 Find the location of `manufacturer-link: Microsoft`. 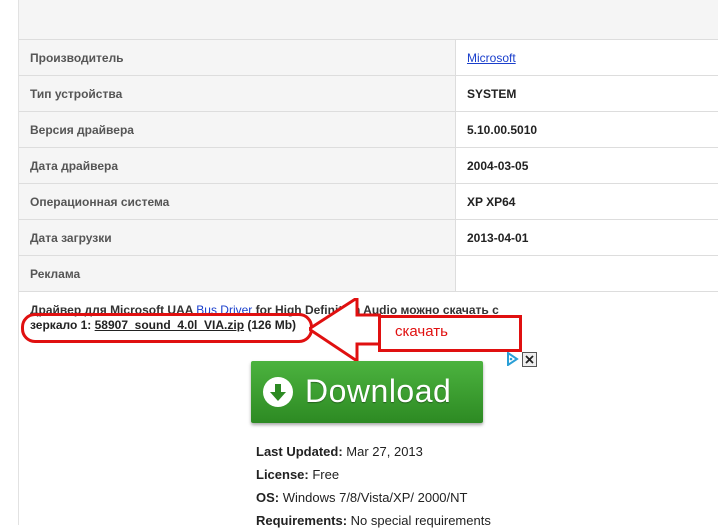

manufacturer-link: Microsoft is located at coordinates (491, 58).